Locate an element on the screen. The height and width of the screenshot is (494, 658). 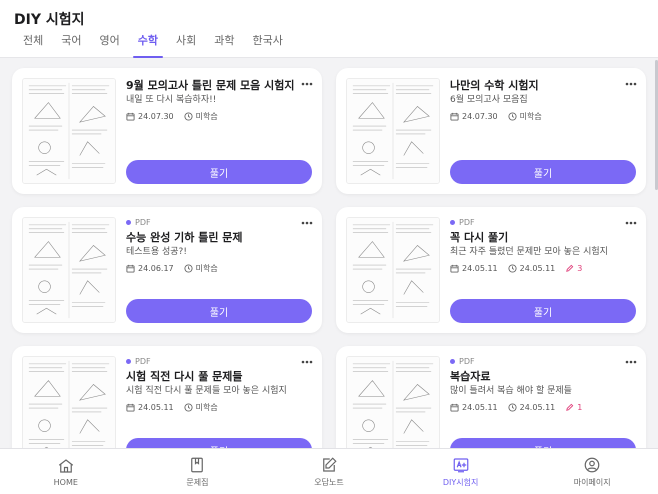
edit-count-value: 3 is located at coordinates (580, 268).